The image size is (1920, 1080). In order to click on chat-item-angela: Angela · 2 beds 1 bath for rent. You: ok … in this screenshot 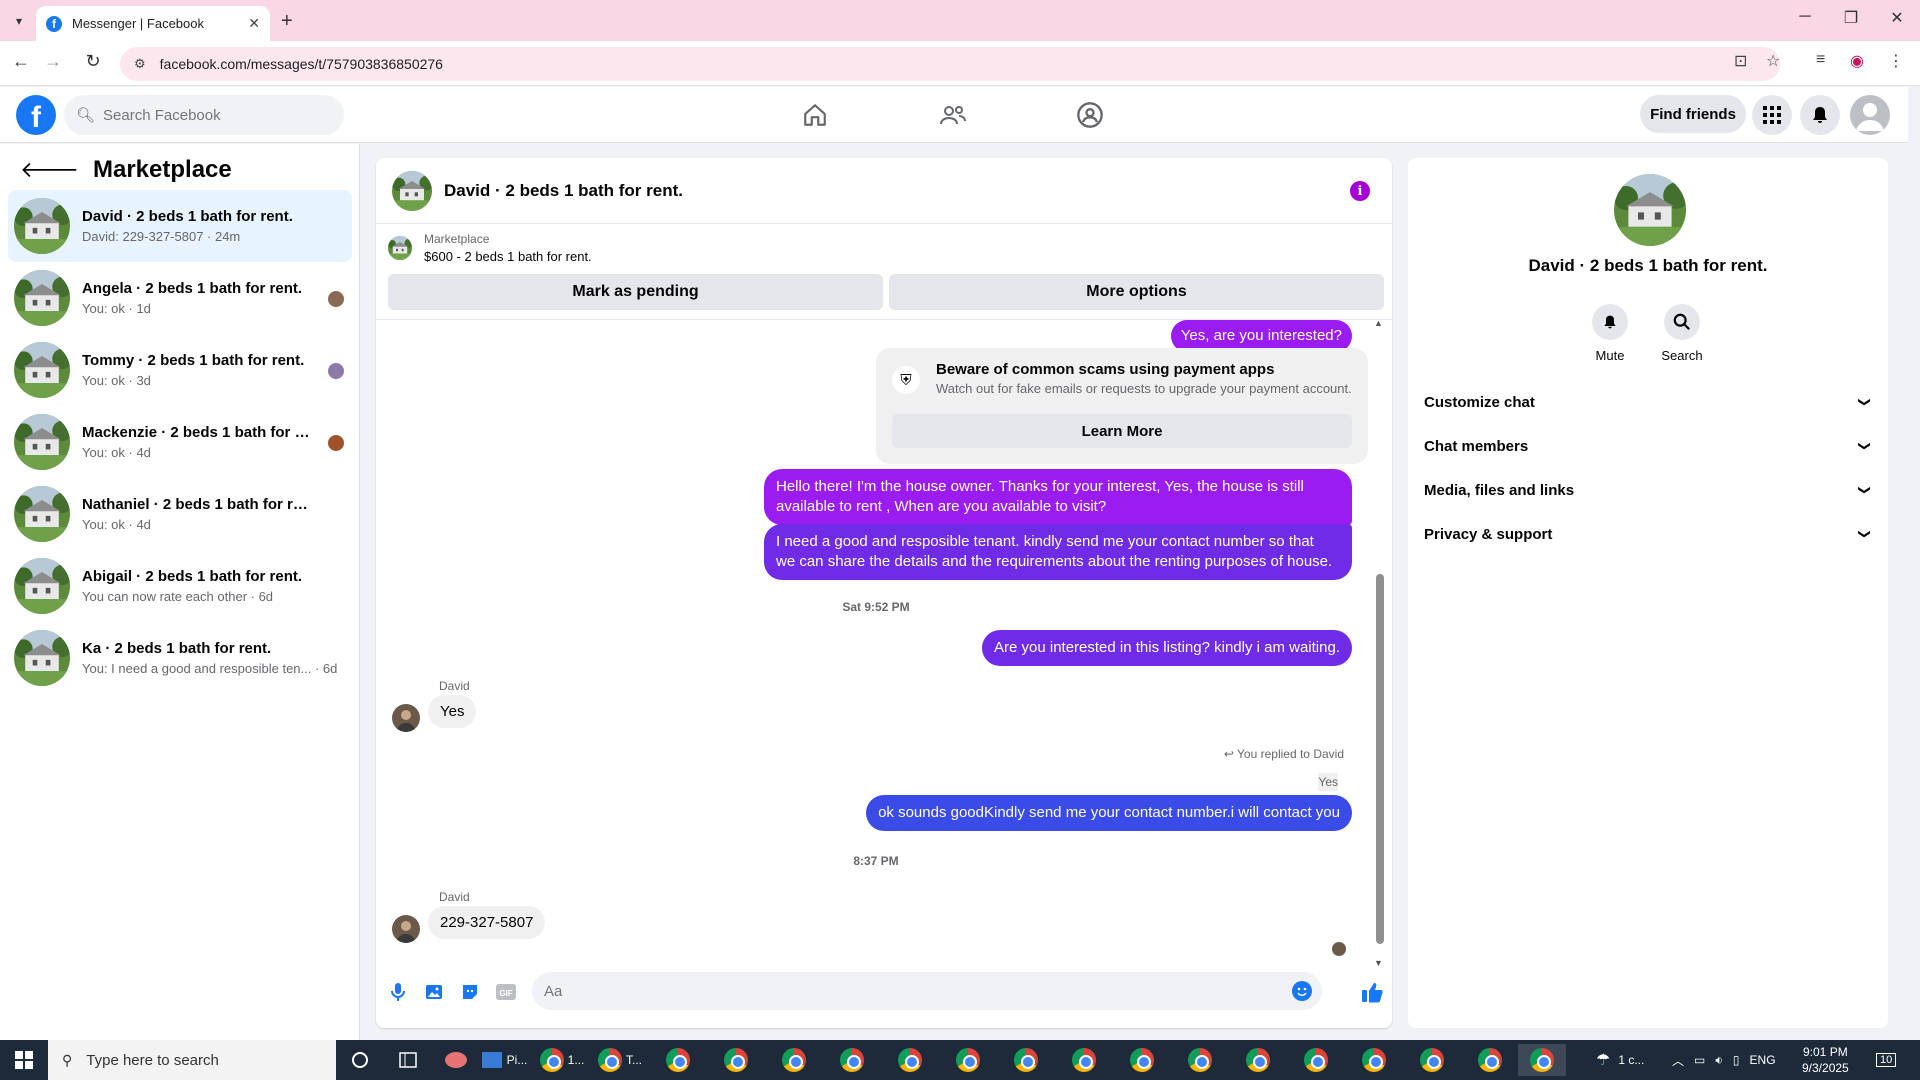, I will do `click(180, 298)`.